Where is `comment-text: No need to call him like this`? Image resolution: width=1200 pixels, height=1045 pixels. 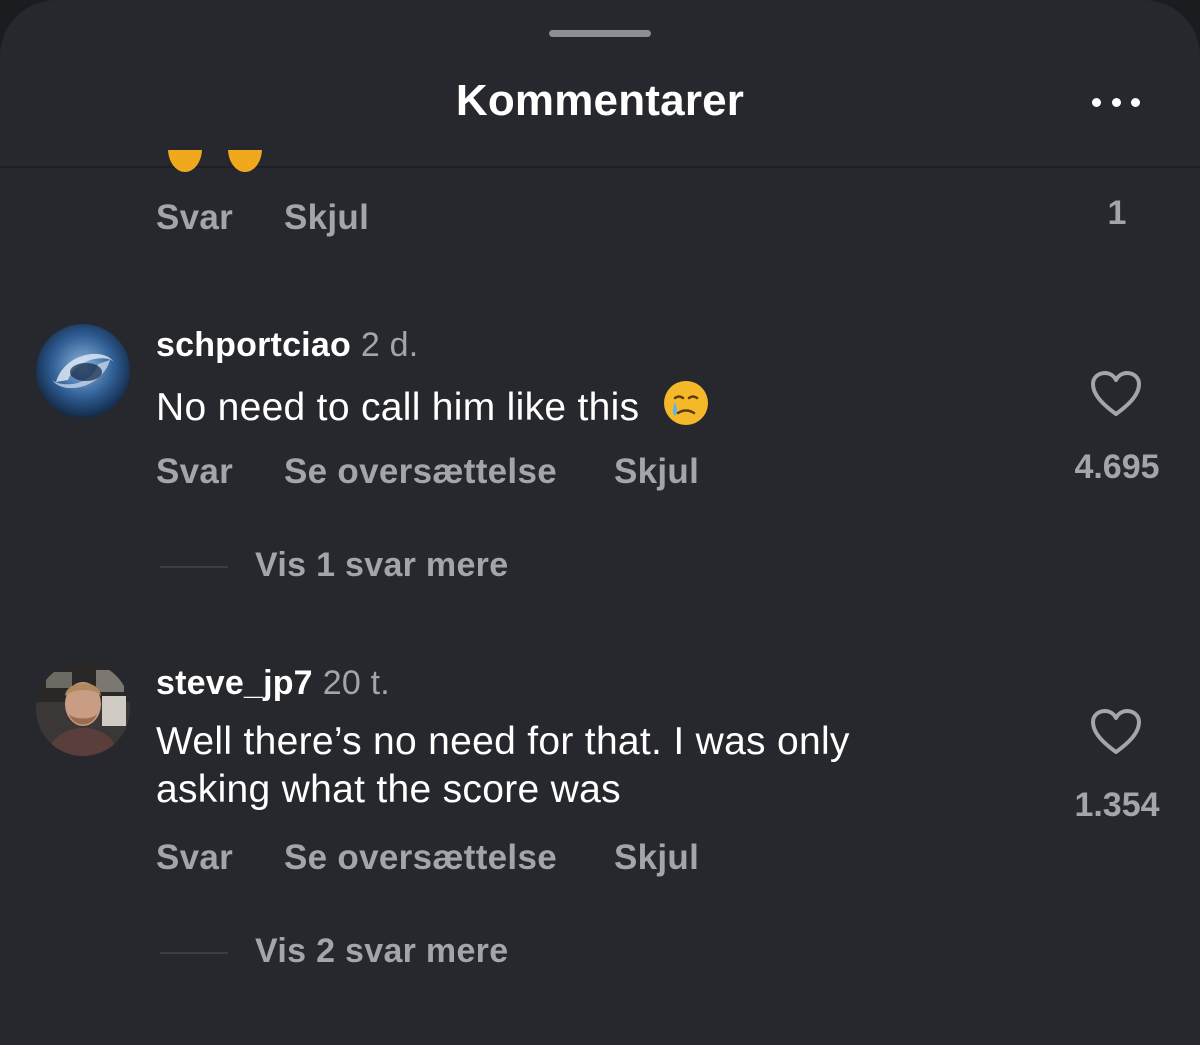 comment-text: No need to call him like this is located at coordinates (432, 406).